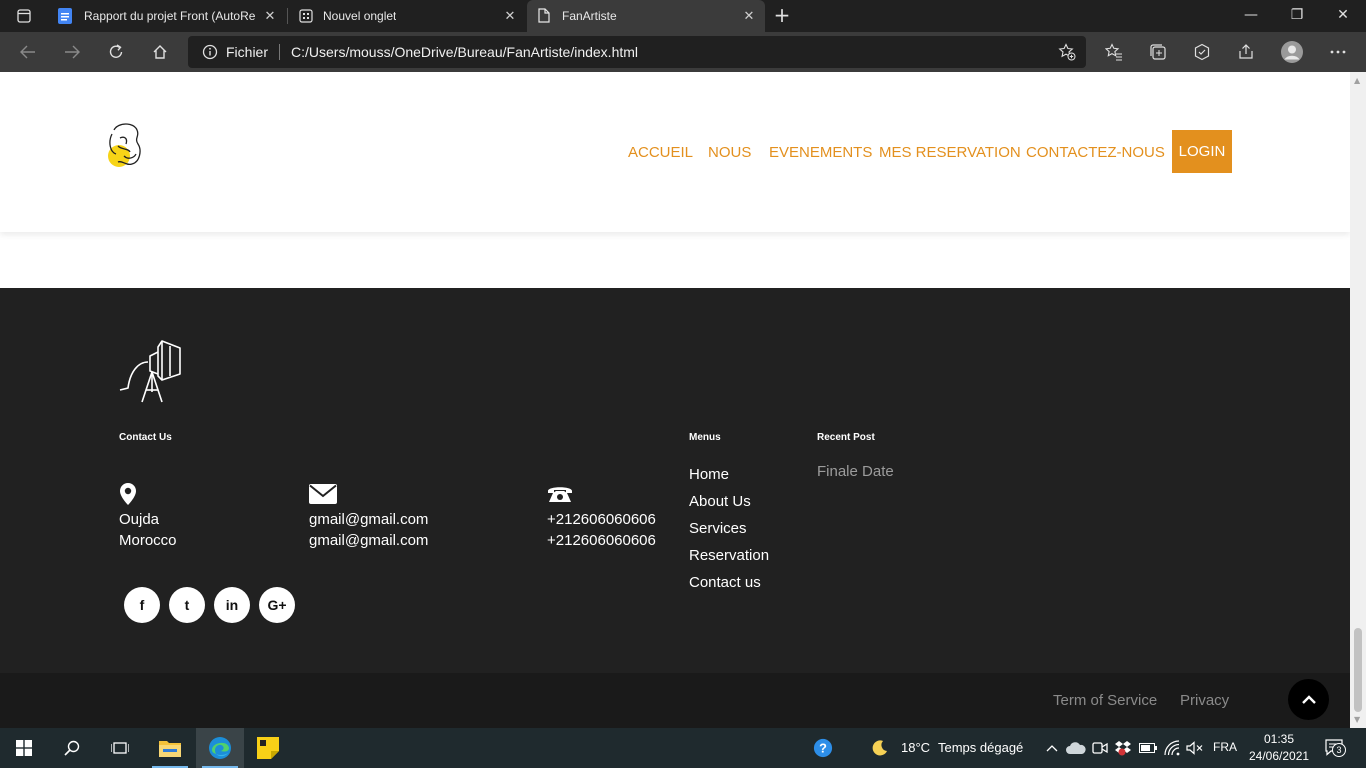 The width and height of the screenshot is (1366, 768). I want to click on close-window-button: ✕, so click(1343, 16).